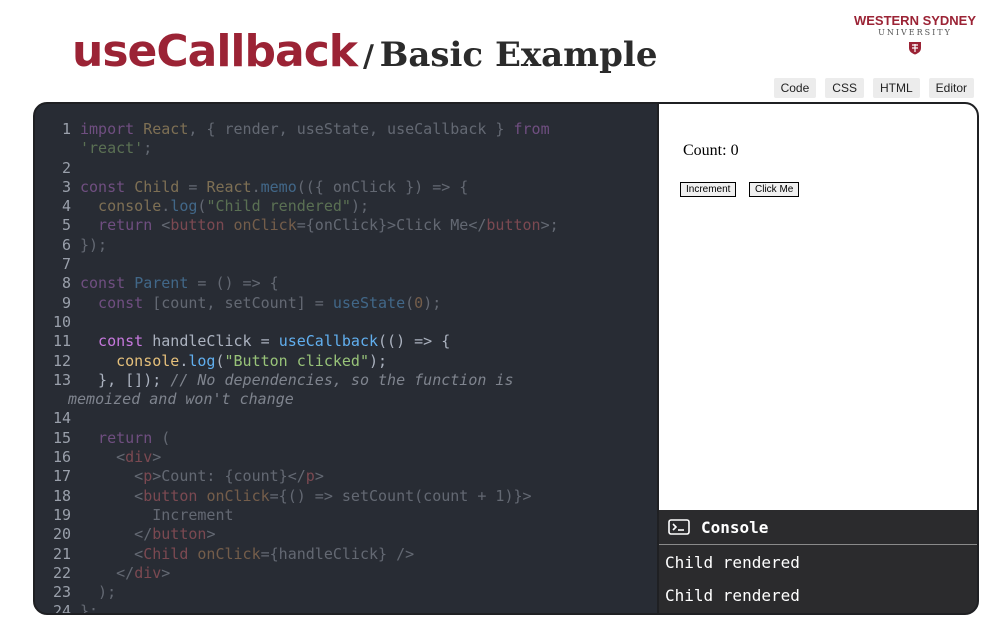 The width and height of the screenshot is (1000, 624). Describe the element at coordinates (297, 264) in the screenshot. I see `code-line: 7` at that location.